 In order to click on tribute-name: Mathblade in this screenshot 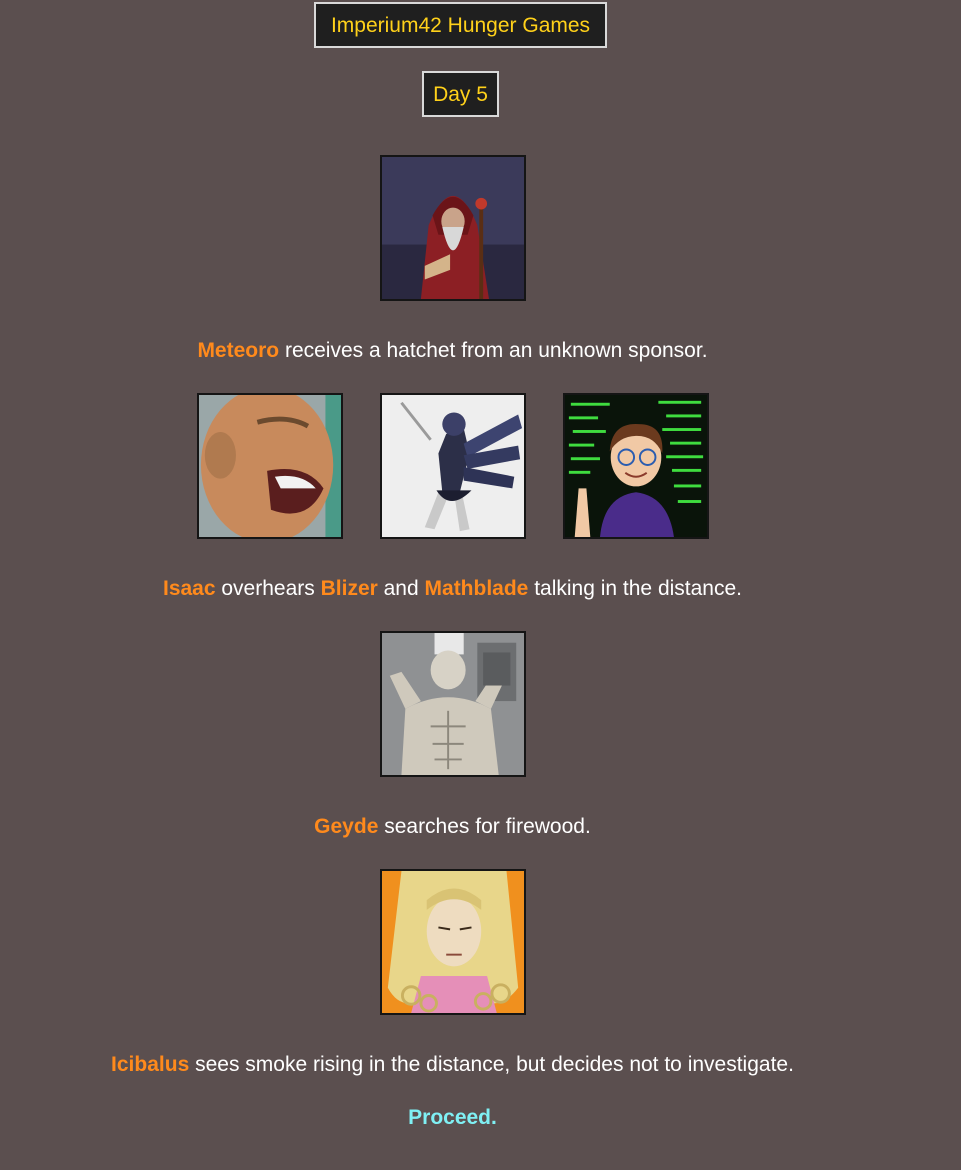, I will do `click(476, 588)`.